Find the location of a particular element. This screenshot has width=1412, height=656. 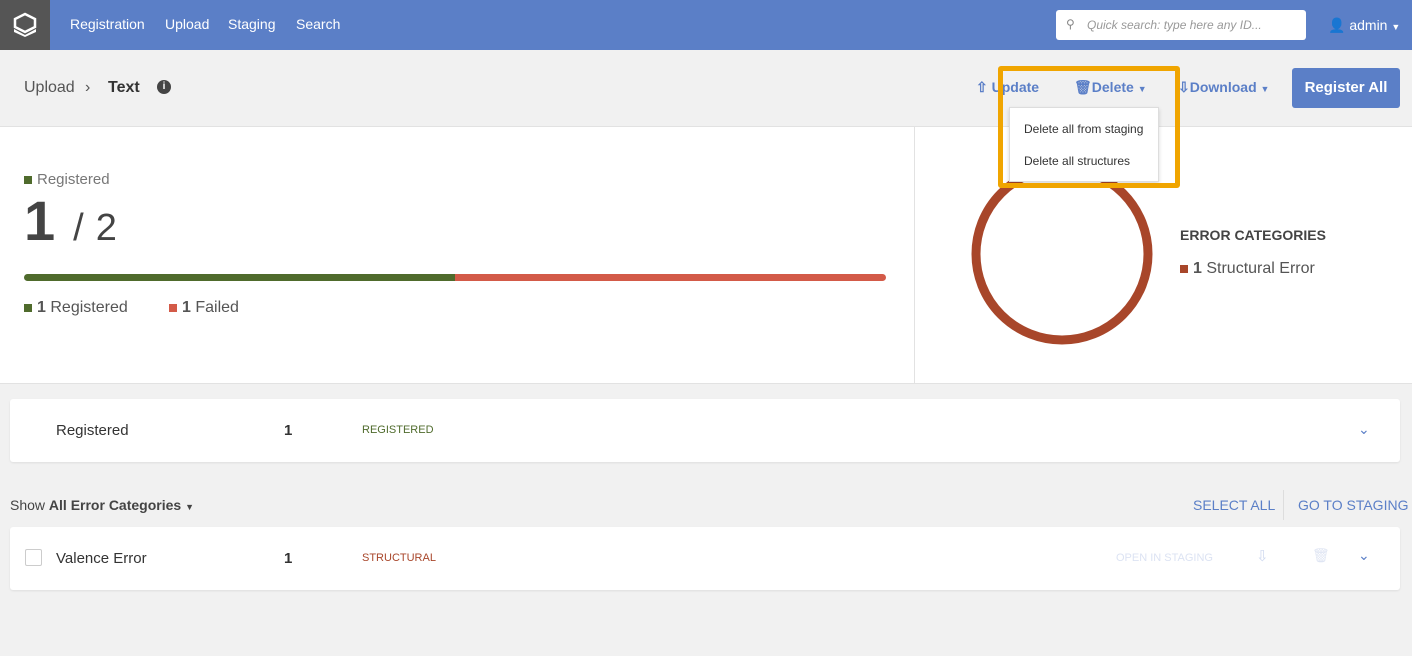

registered-row: Registered 1 REGISTERED ⌄ is located at coordinates (705, 430).